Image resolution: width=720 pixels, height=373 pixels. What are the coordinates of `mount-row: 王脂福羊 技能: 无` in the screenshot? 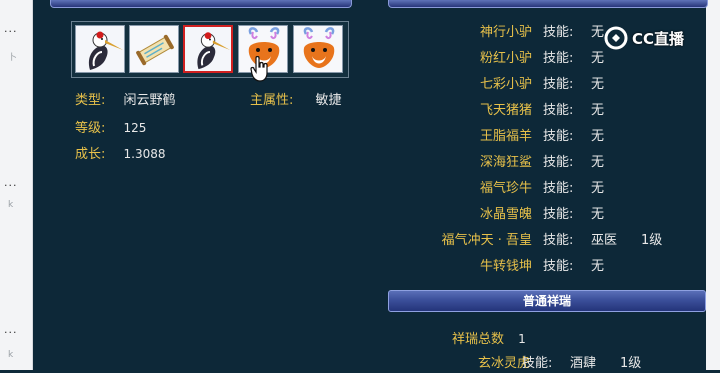 It's located at (360, 137).